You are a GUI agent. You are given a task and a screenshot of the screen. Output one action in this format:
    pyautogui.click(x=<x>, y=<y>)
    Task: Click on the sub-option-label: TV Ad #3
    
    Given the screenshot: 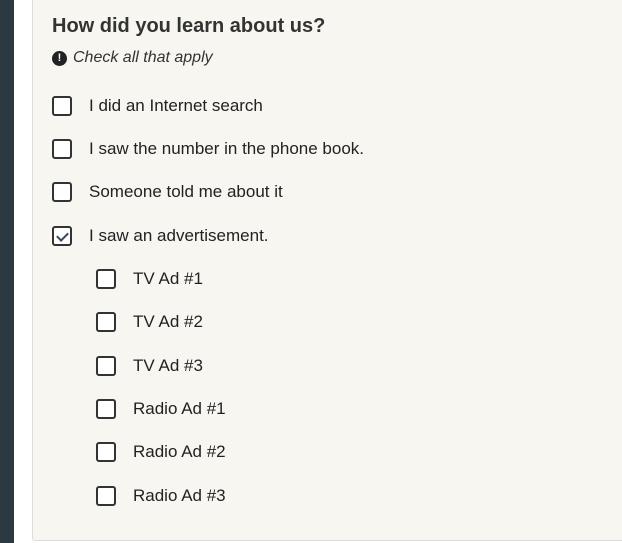 What is the action you would take?
    pyautogui.click(x=168, y=365)
    